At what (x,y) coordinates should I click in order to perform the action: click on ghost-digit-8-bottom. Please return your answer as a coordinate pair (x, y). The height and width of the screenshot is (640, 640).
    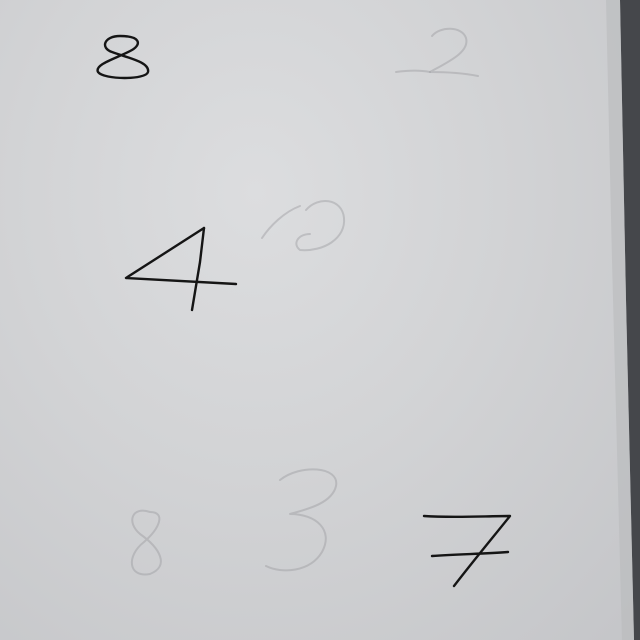
    Looking at the image, I should click on (146, 542).